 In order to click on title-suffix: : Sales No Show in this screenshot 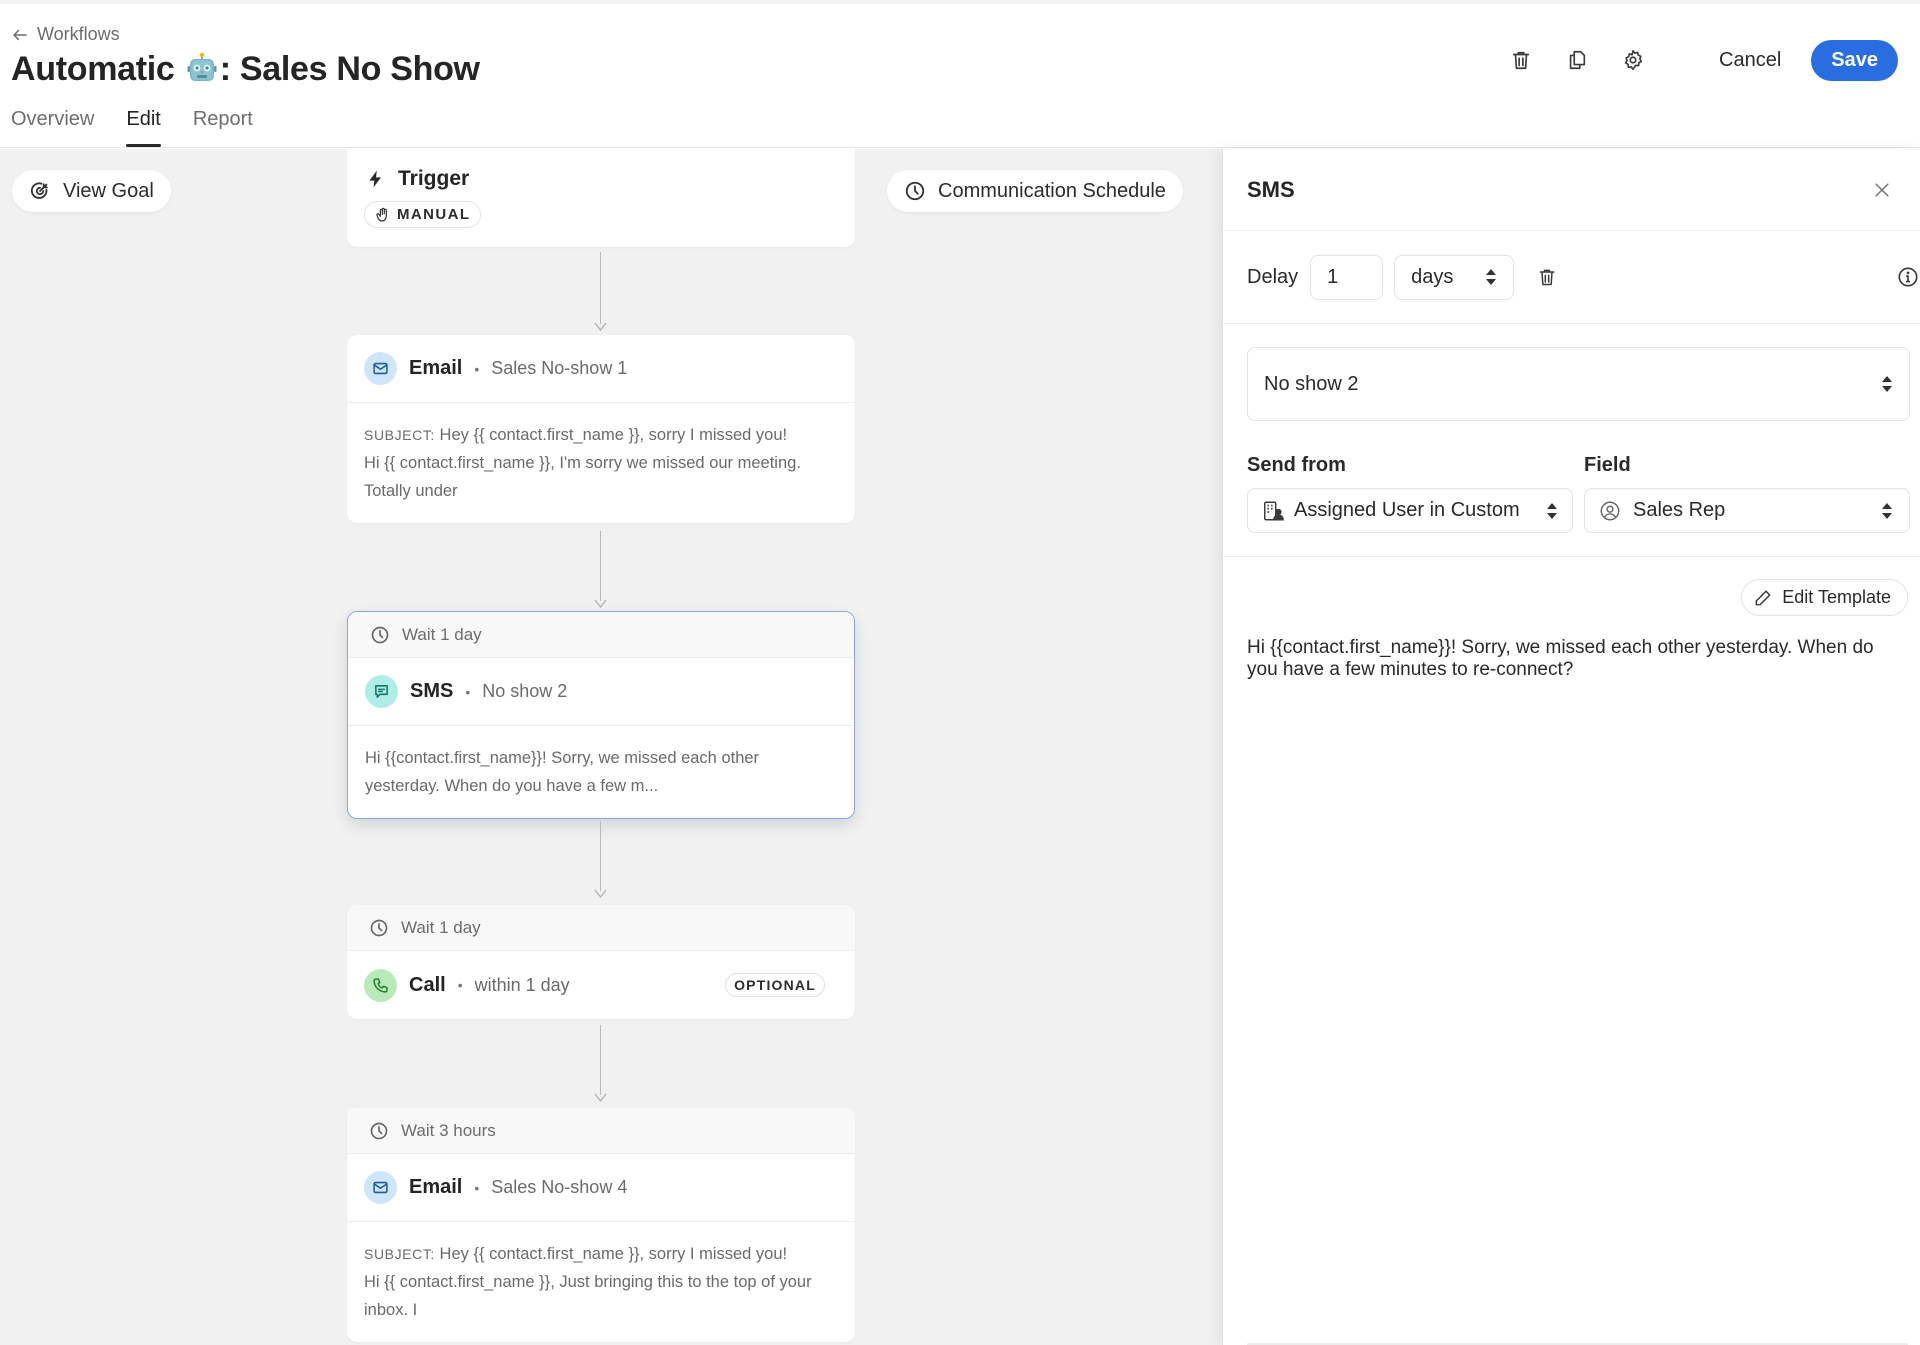, I will do `click(349, 69)`.